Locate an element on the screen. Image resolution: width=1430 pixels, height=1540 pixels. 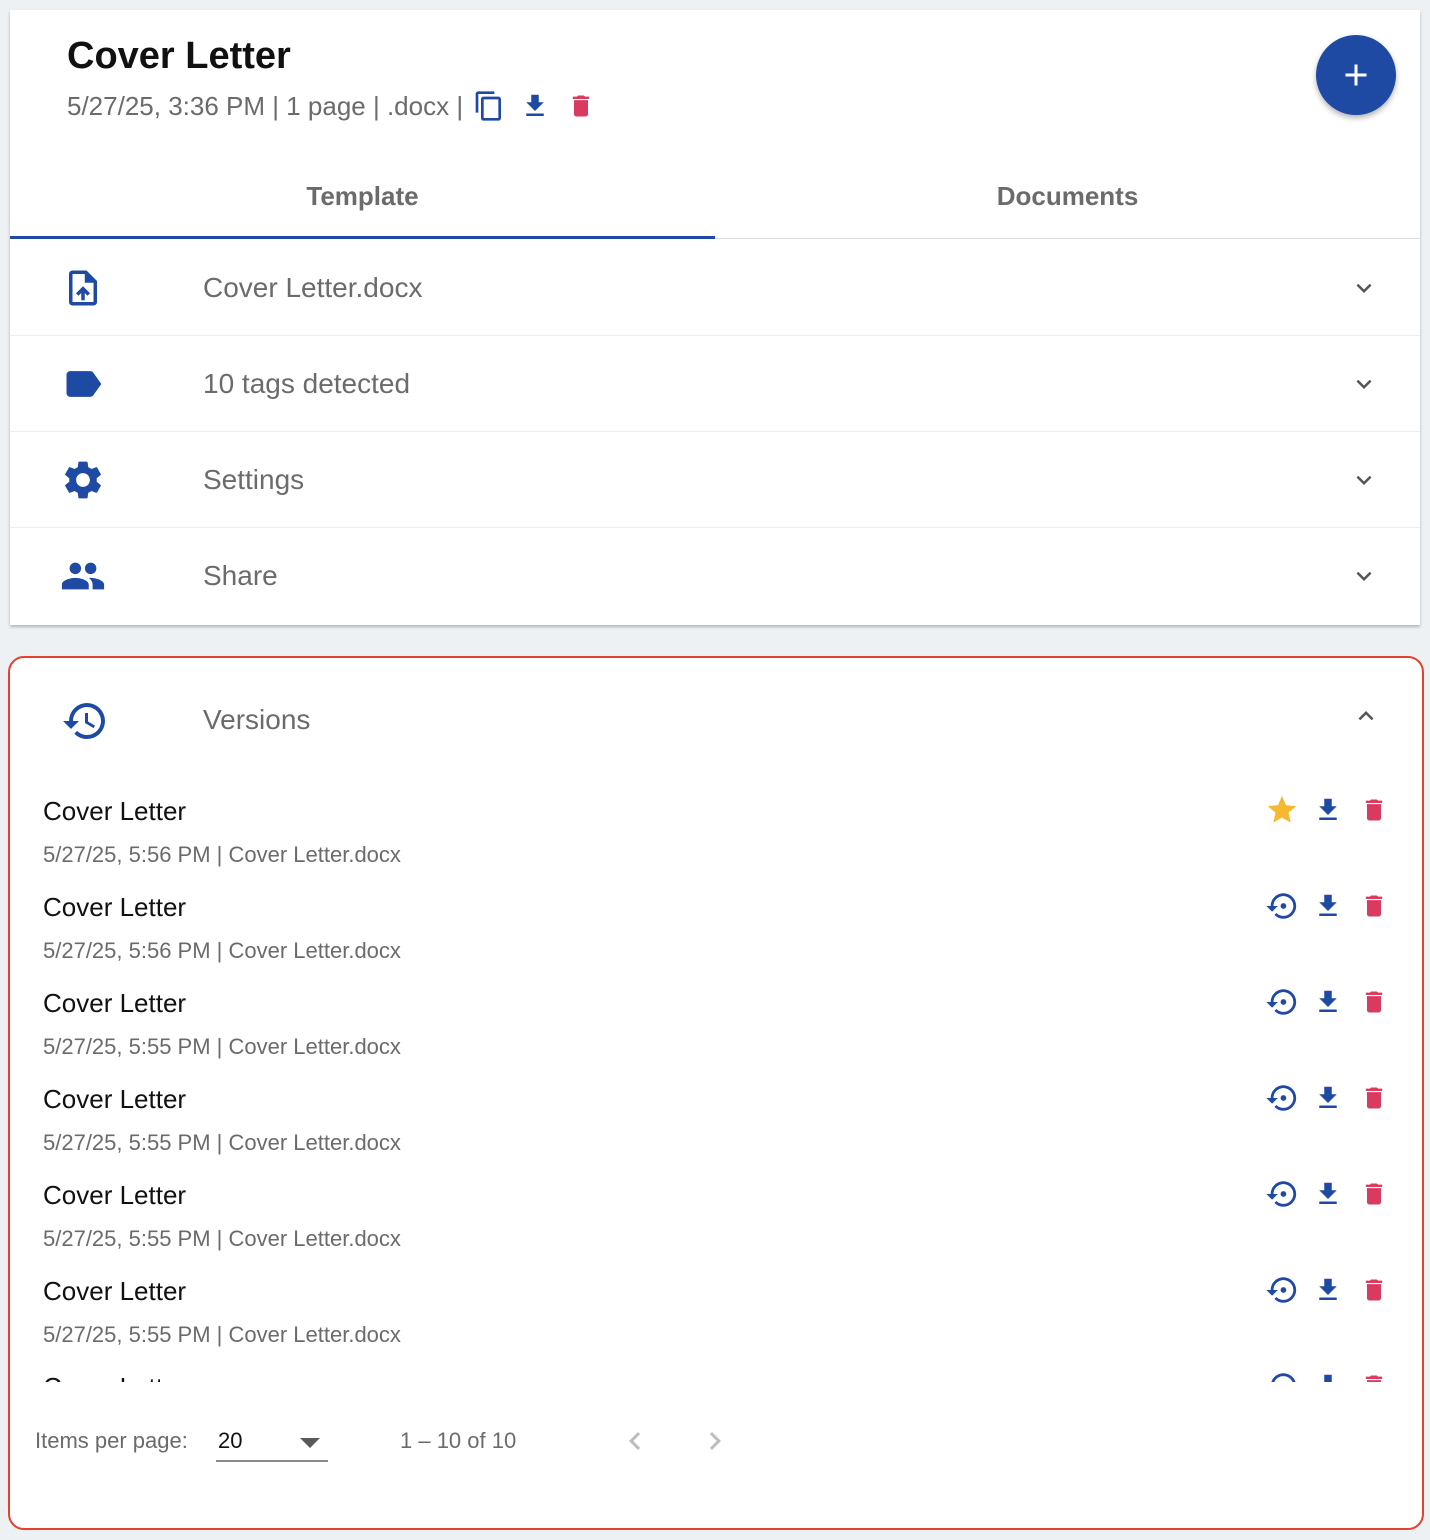
people-icon is located at coordinates (83, 576).